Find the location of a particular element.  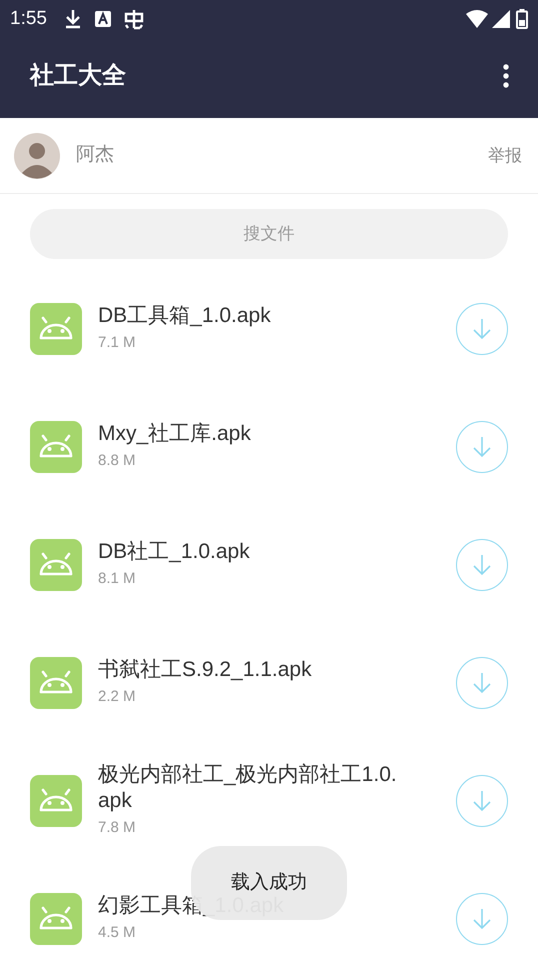

file-size: 8.8 M is located at coordinates (117, 461).